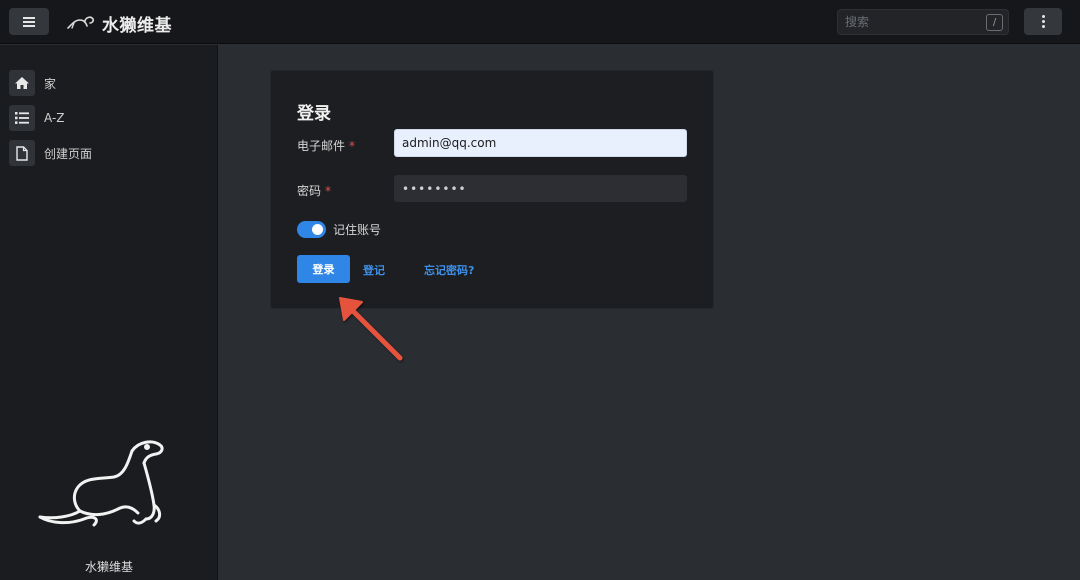 Image resolution: width=1080 pixels, height=580 pixels. Describe the element at coordinates (317, 229) in the screenshot. I see `toggle-knob` at that location.